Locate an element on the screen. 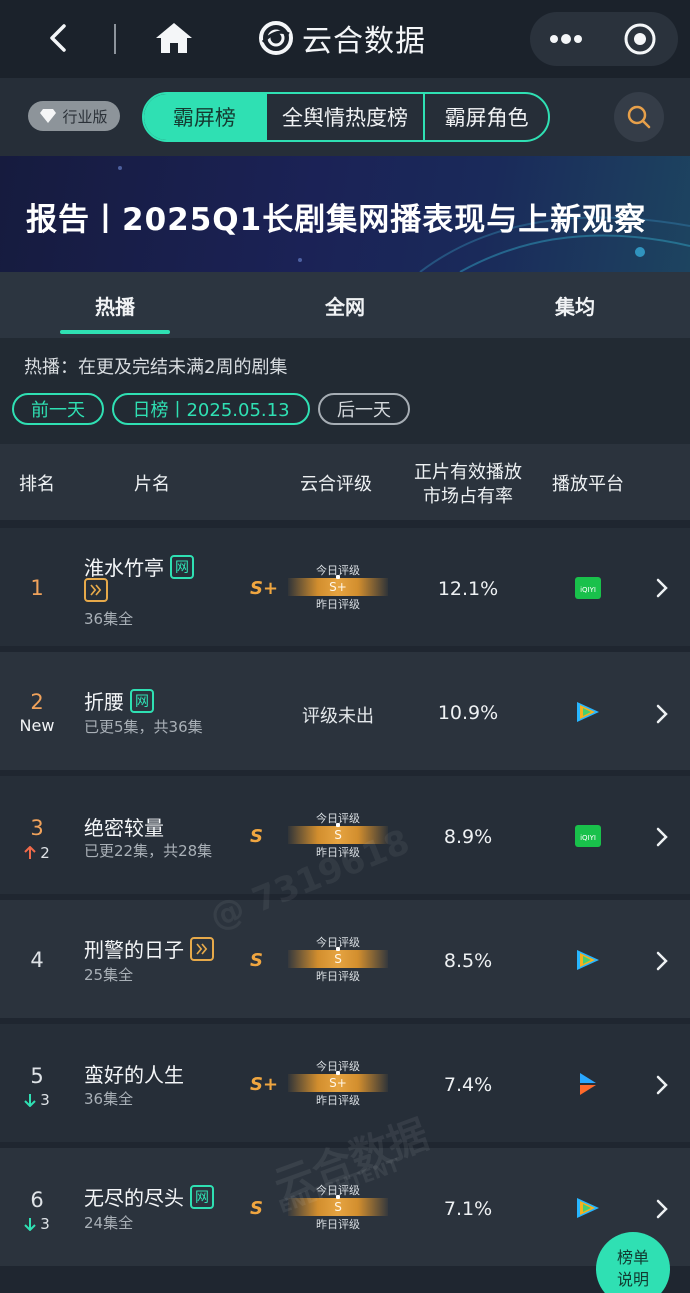 The height and width of the screenshot is (1293, 690). top-bar: 云合数据 is located at coordinates (345, 39).